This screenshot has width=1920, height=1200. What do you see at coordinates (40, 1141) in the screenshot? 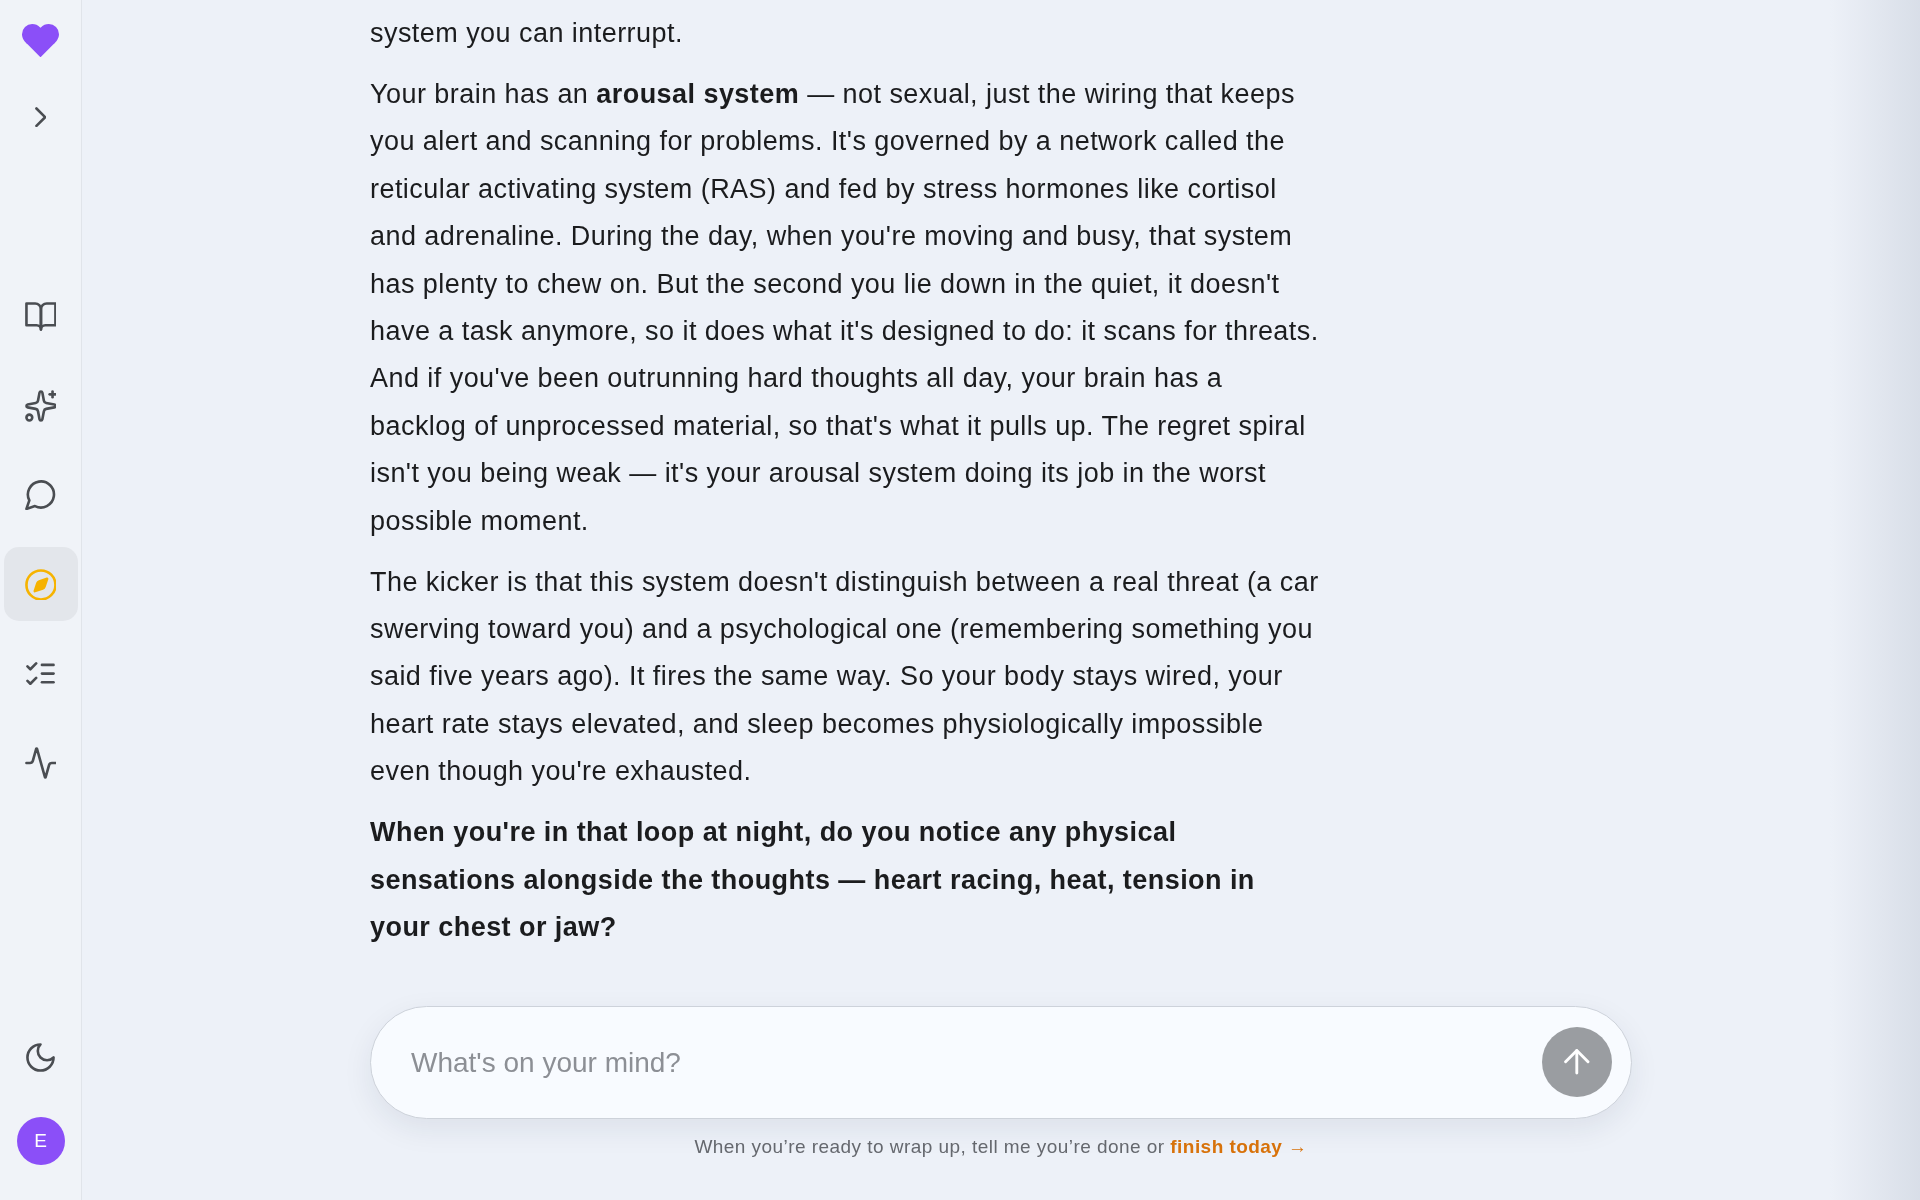
I see `avatar: E` at bounding box center [40, 1141].